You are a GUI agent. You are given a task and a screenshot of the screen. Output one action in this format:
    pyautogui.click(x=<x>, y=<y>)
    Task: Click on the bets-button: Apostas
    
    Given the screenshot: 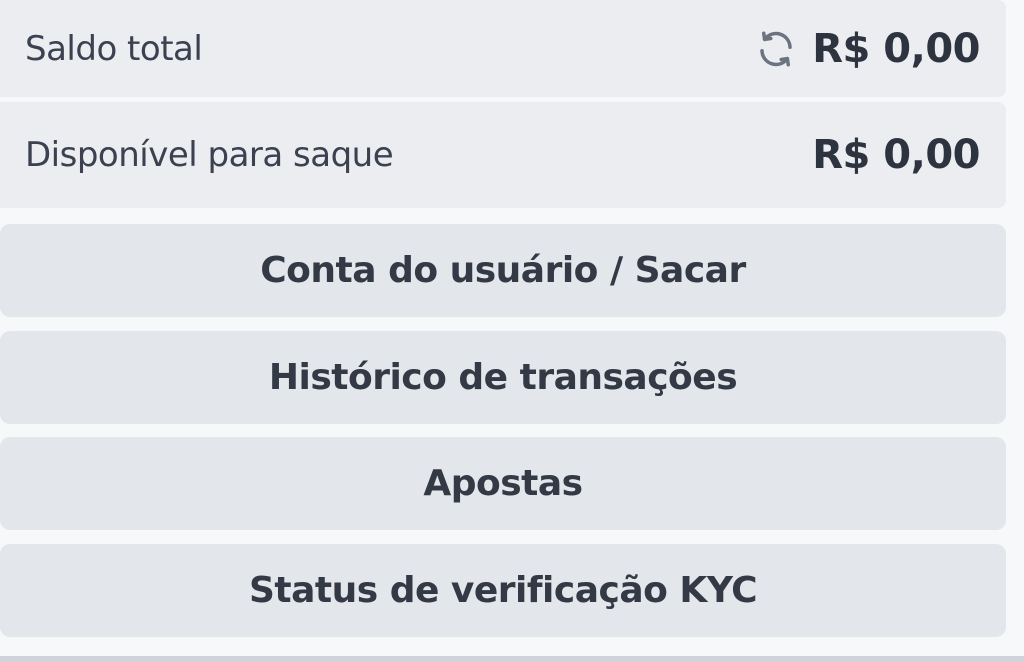 What is the action you would take?
    pyautogui.click(x=503, y=483)
    